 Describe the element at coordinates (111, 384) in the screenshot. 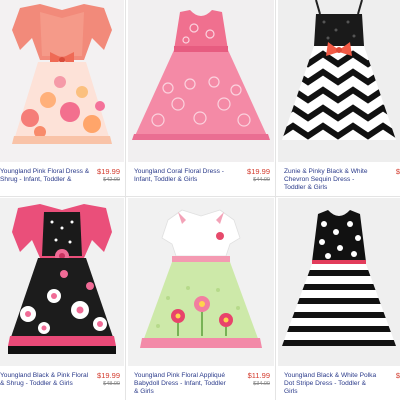

I see `original-price: $48.00` at that location.